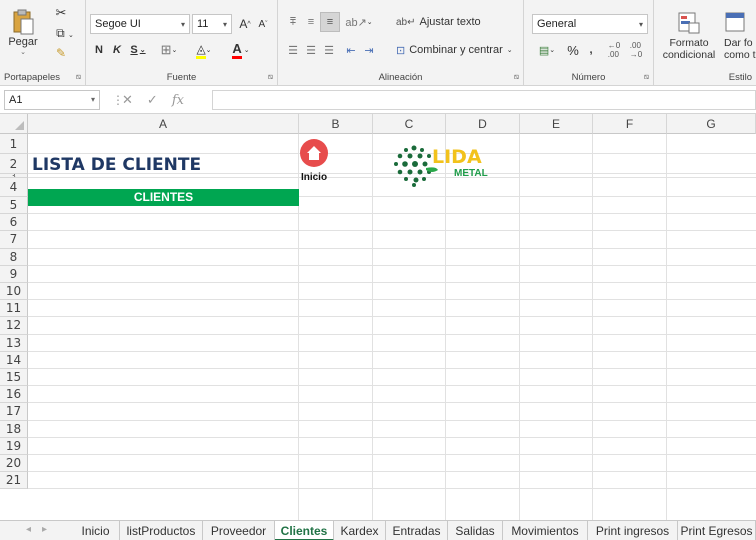 This screenshot has width=756, height=540. Describe the element at coordinates (636, 50) in the screenshot. I see `decrease-decimal-button: .00 →0` at that location.